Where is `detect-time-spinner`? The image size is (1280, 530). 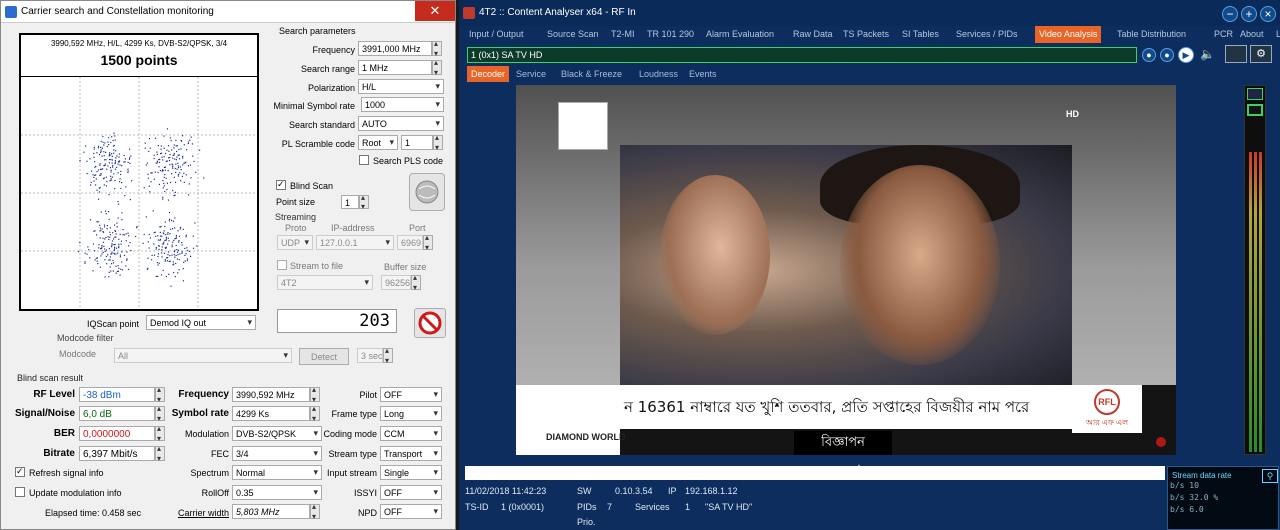
detect-time-spinner is located at coordinates (388, 355).